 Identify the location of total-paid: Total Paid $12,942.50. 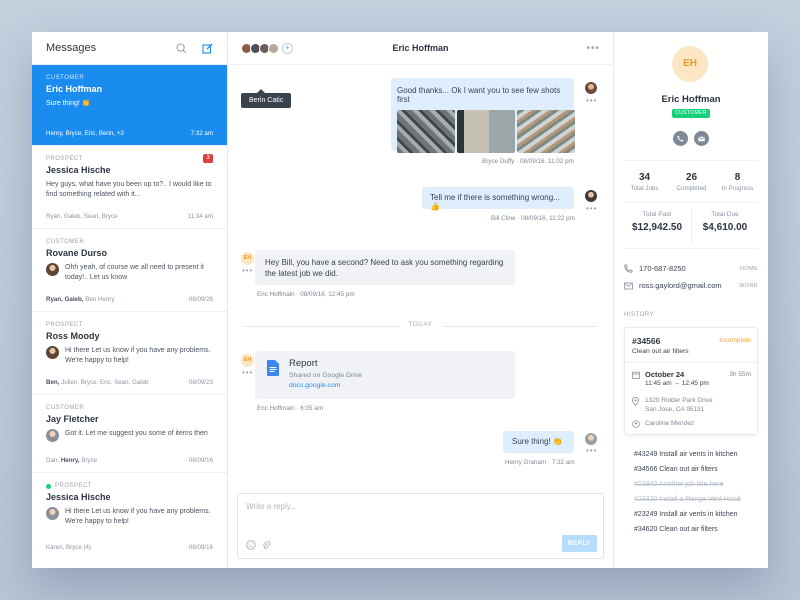
(657, 222).